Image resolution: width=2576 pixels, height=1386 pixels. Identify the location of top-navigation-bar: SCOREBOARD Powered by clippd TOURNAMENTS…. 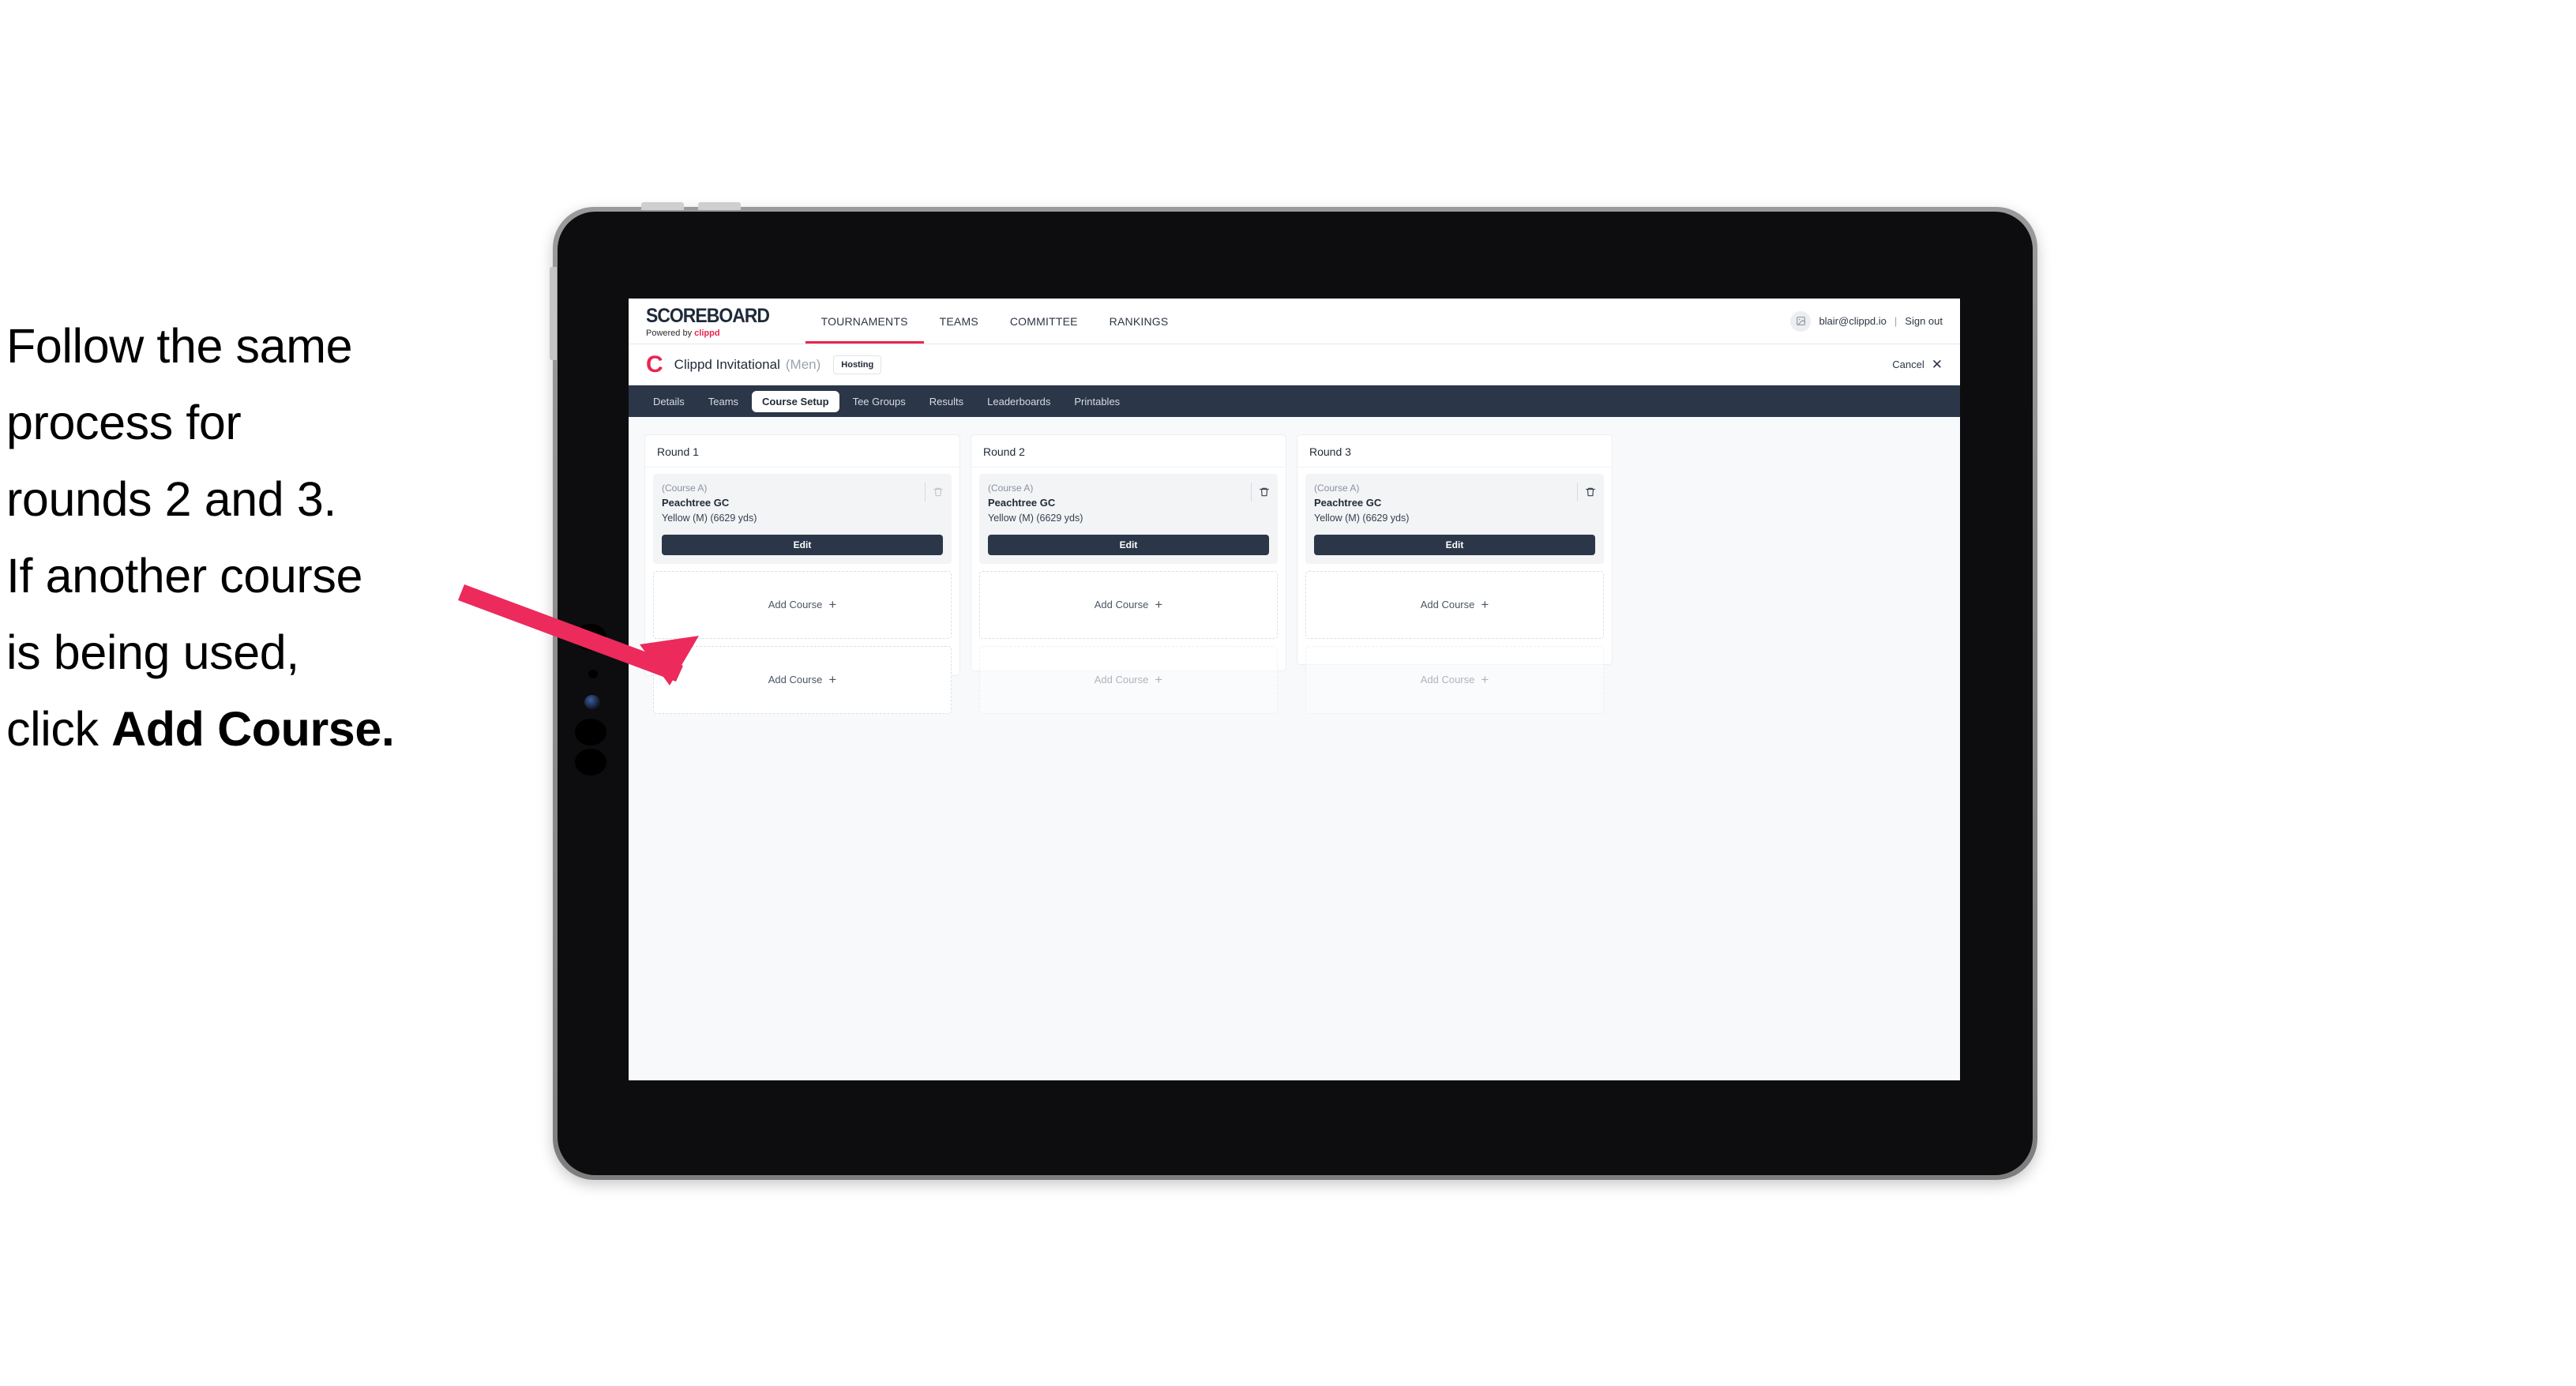
(1294, 321).